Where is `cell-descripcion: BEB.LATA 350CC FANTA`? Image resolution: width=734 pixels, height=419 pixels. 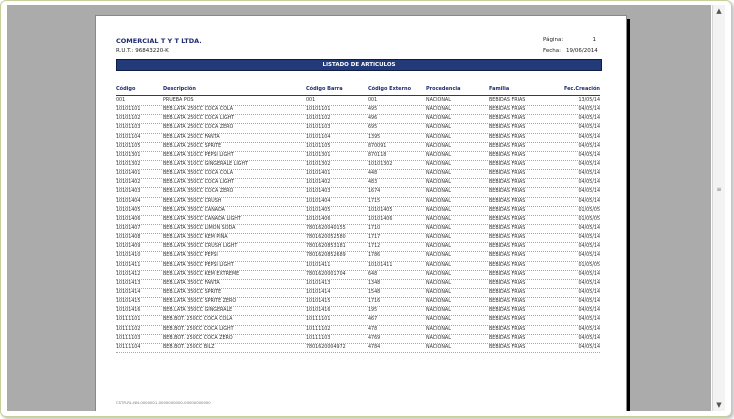
cell-descripcion: BEB.LATA 350CC FANTA is located at coordinates (191, 283).